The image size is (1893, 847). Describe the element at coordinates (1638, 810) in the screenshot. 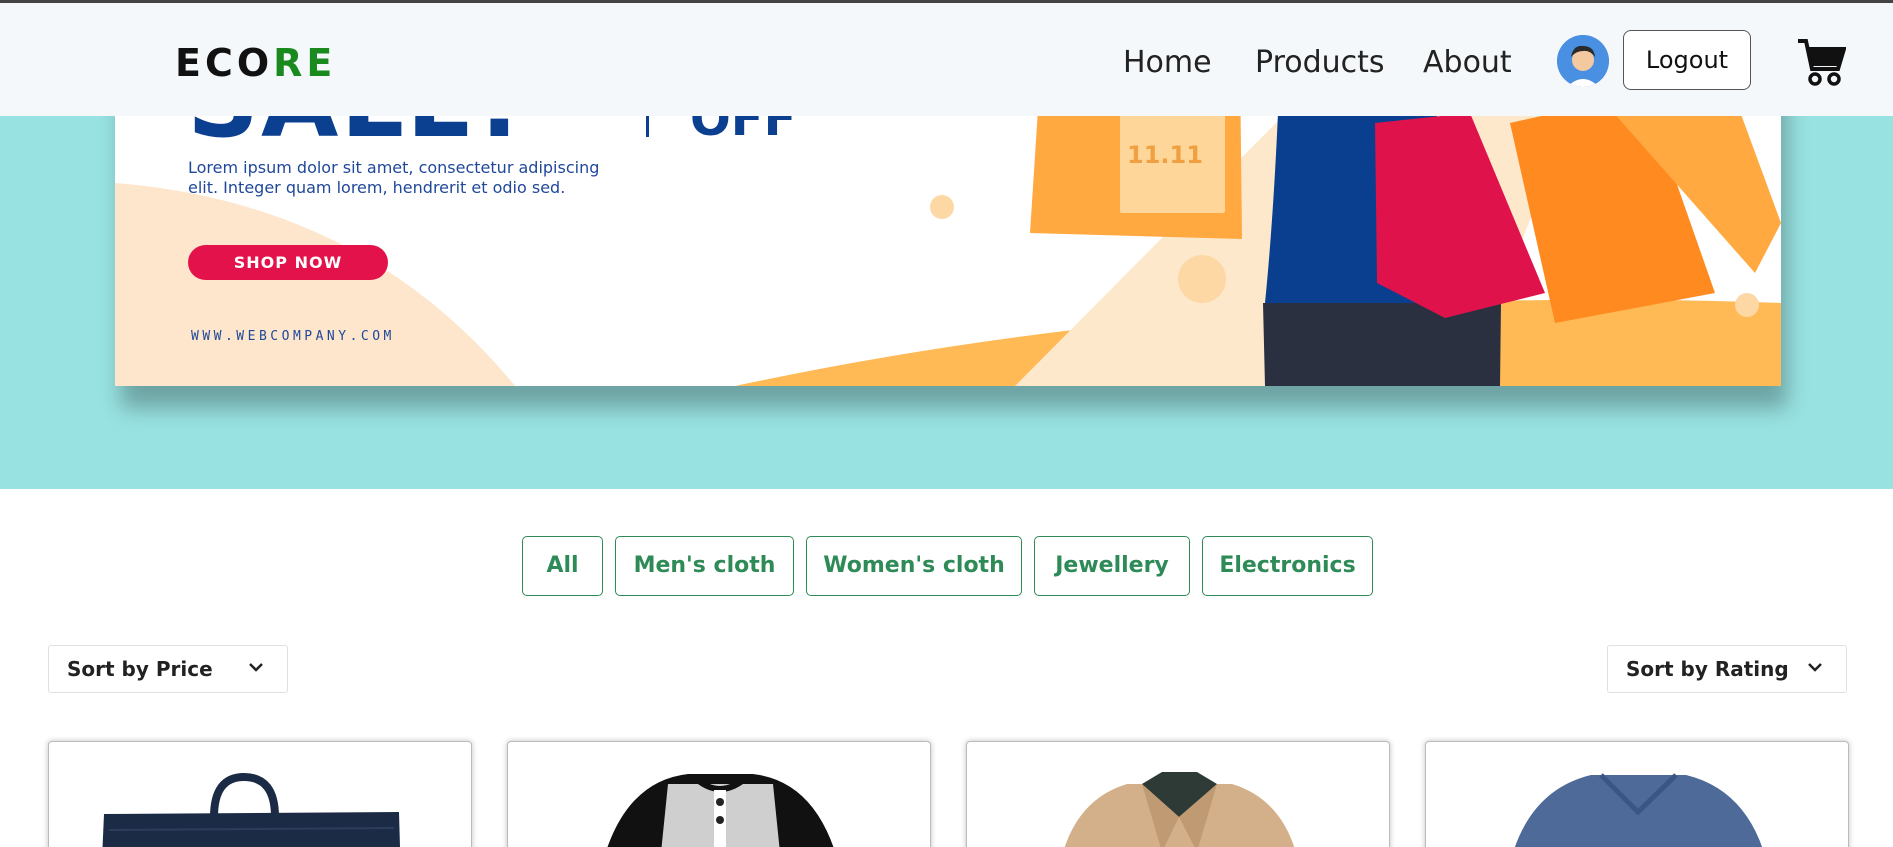

I see `product-image-vneck-tshirt` at that location.